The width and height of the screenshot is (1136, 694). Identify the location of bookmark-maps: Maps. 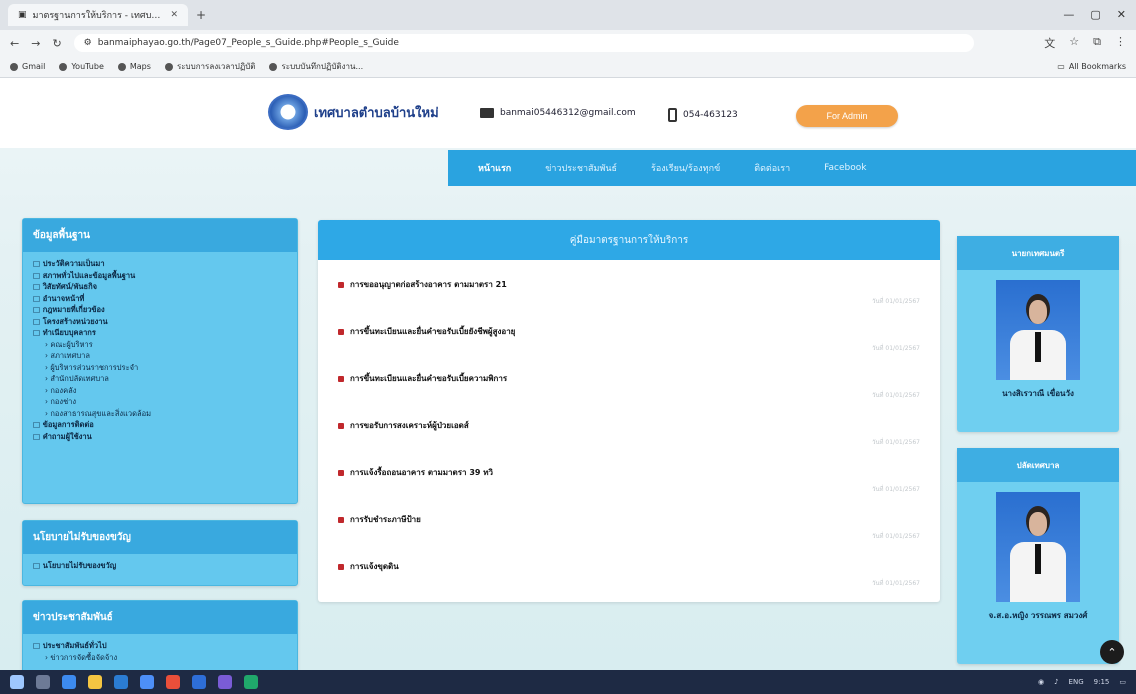
(134, 66).